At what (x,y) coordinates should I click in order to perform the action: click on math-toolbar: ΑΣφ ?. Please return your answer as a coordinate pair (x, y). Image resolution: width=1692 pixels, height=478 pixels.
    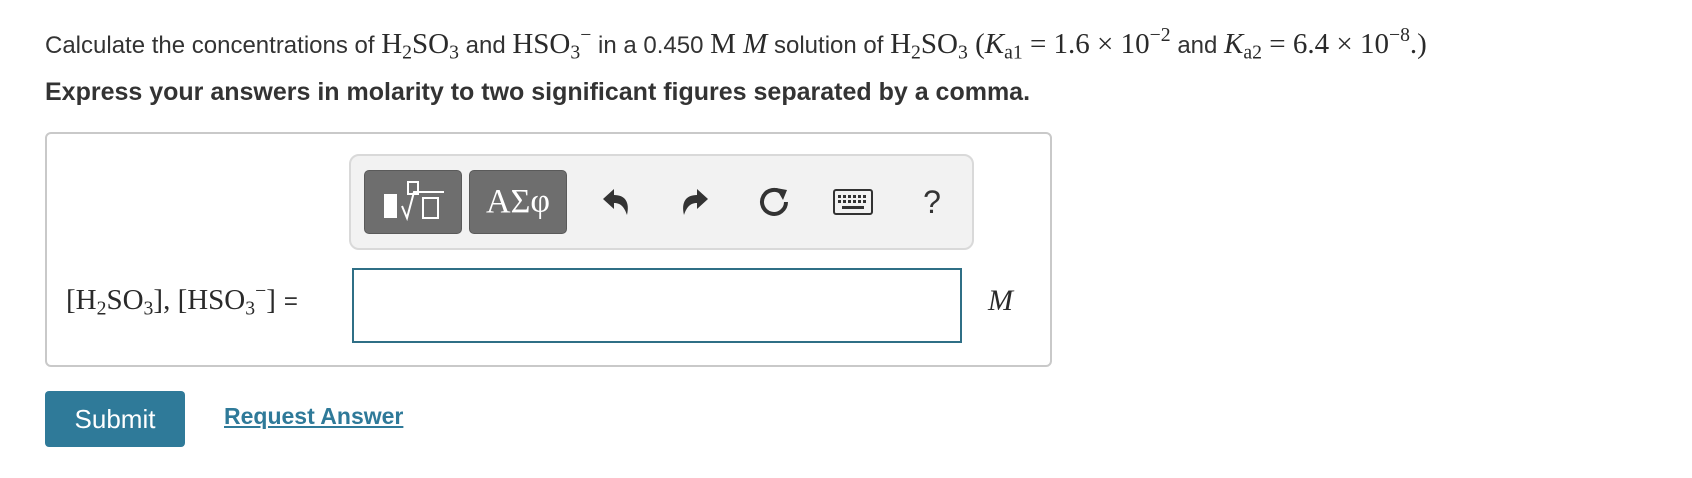
    Looking at the image, I should click on (661, 202).